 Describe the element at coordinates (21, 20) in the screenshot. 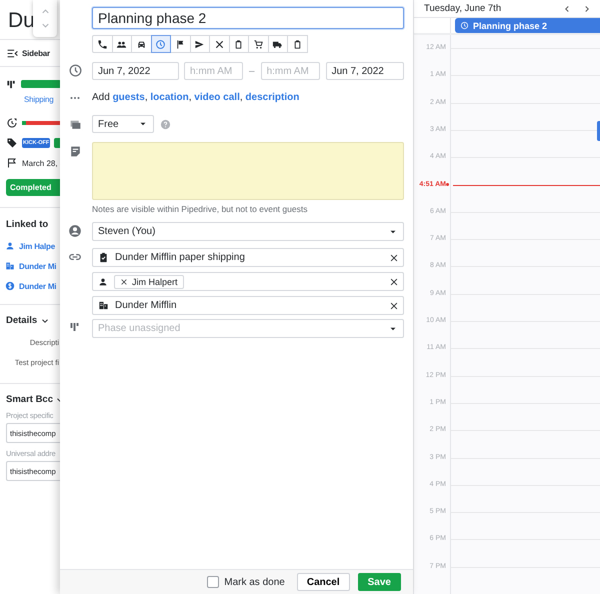

I see `page-title: Du` at that location.